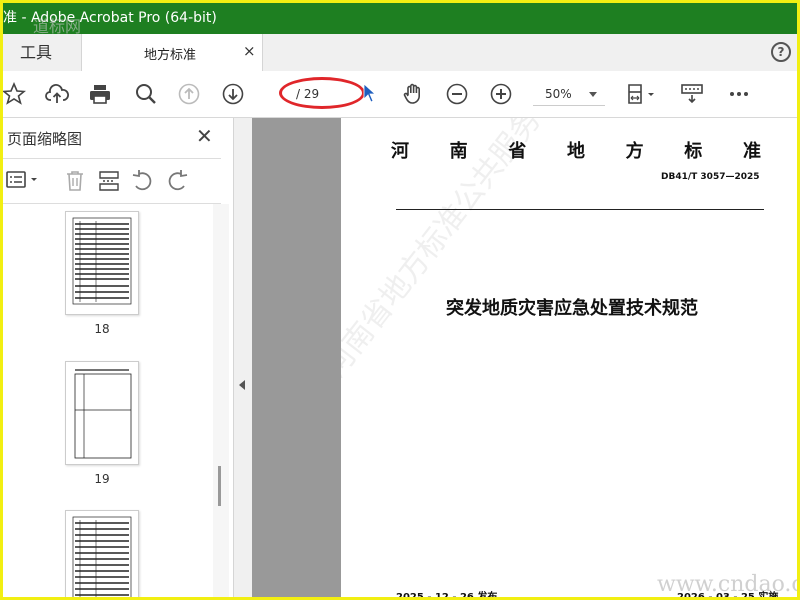  Describe the element at coordinates (558, 94) in the screenshot. I see `zoom-value: 50%` at that location.